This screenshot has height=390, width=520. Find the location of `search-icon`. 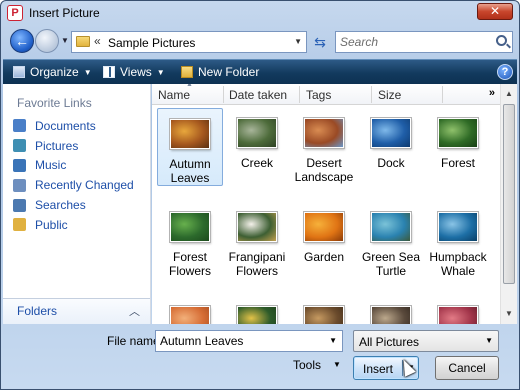

search-icon is located at coordinates (501, 40).